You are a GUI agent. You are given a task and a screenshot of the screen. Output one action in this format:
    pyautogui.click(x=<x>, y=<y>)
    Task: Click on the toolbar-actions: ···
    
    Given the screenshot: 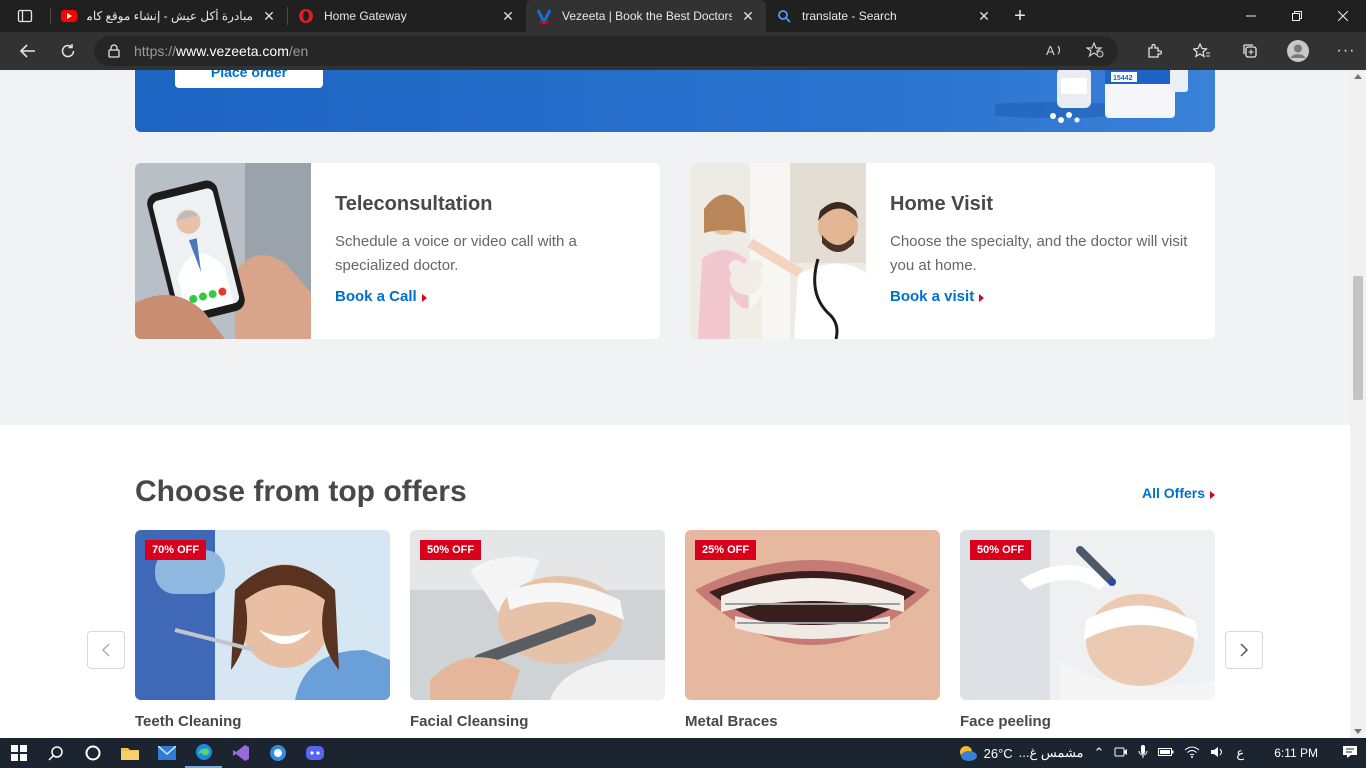 What is the action you would take?
    pyautogui.click(x=1250, y=51)
    